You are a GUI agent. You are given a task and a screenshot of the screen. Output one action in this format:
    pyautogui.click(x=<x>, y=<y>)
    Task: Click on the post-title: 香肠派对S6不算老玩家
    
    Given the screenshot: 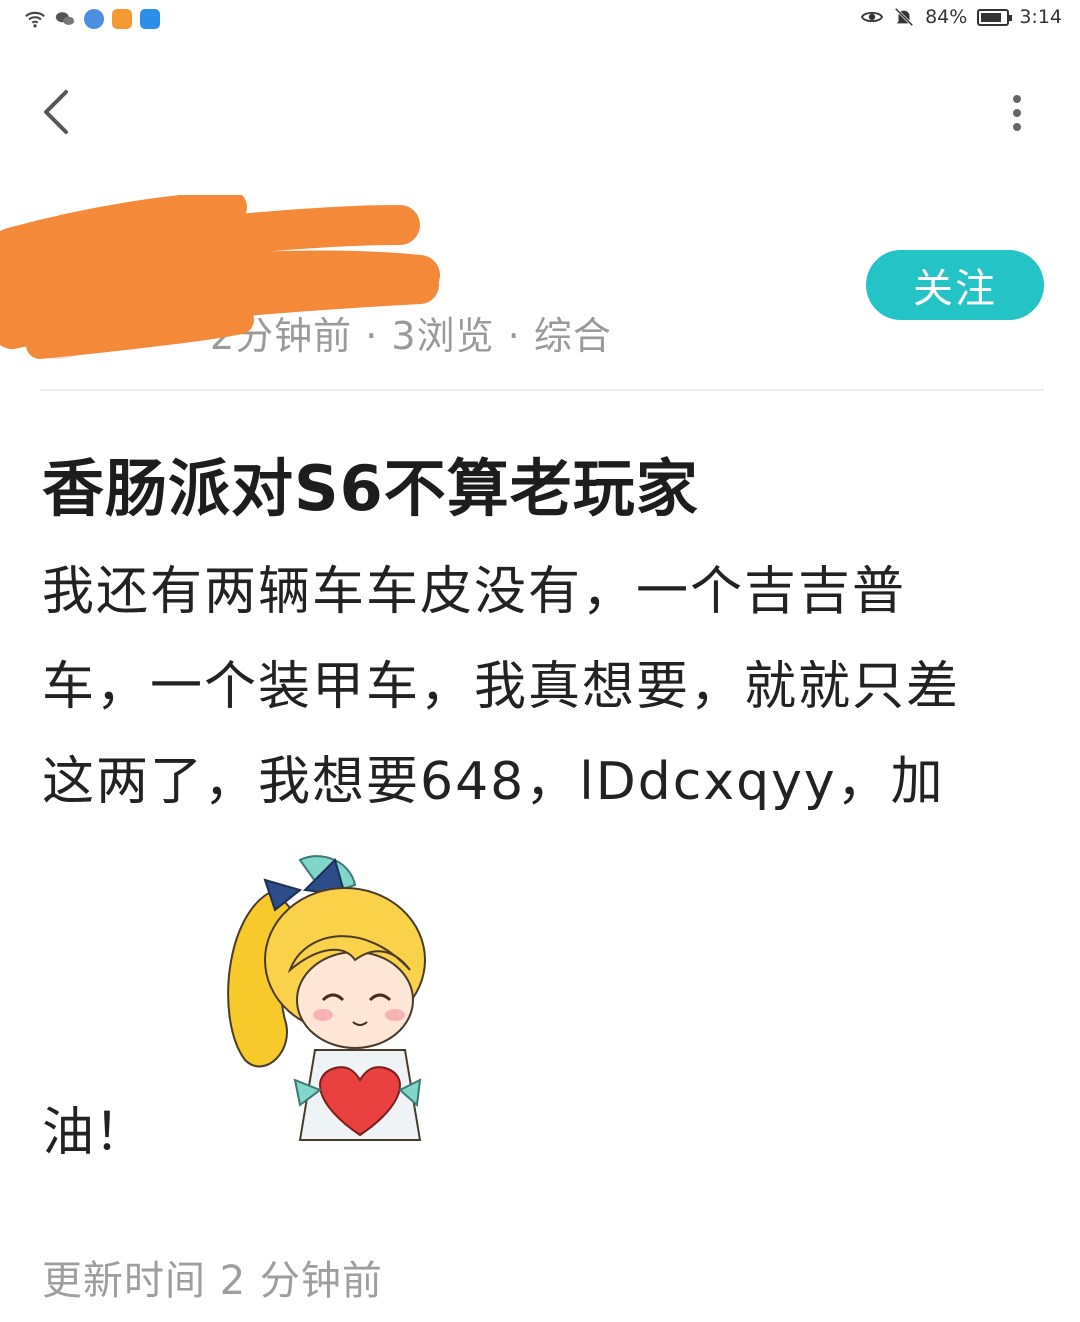 What is the action you would take?
    pyautogui.click(x=370, y=488)
    